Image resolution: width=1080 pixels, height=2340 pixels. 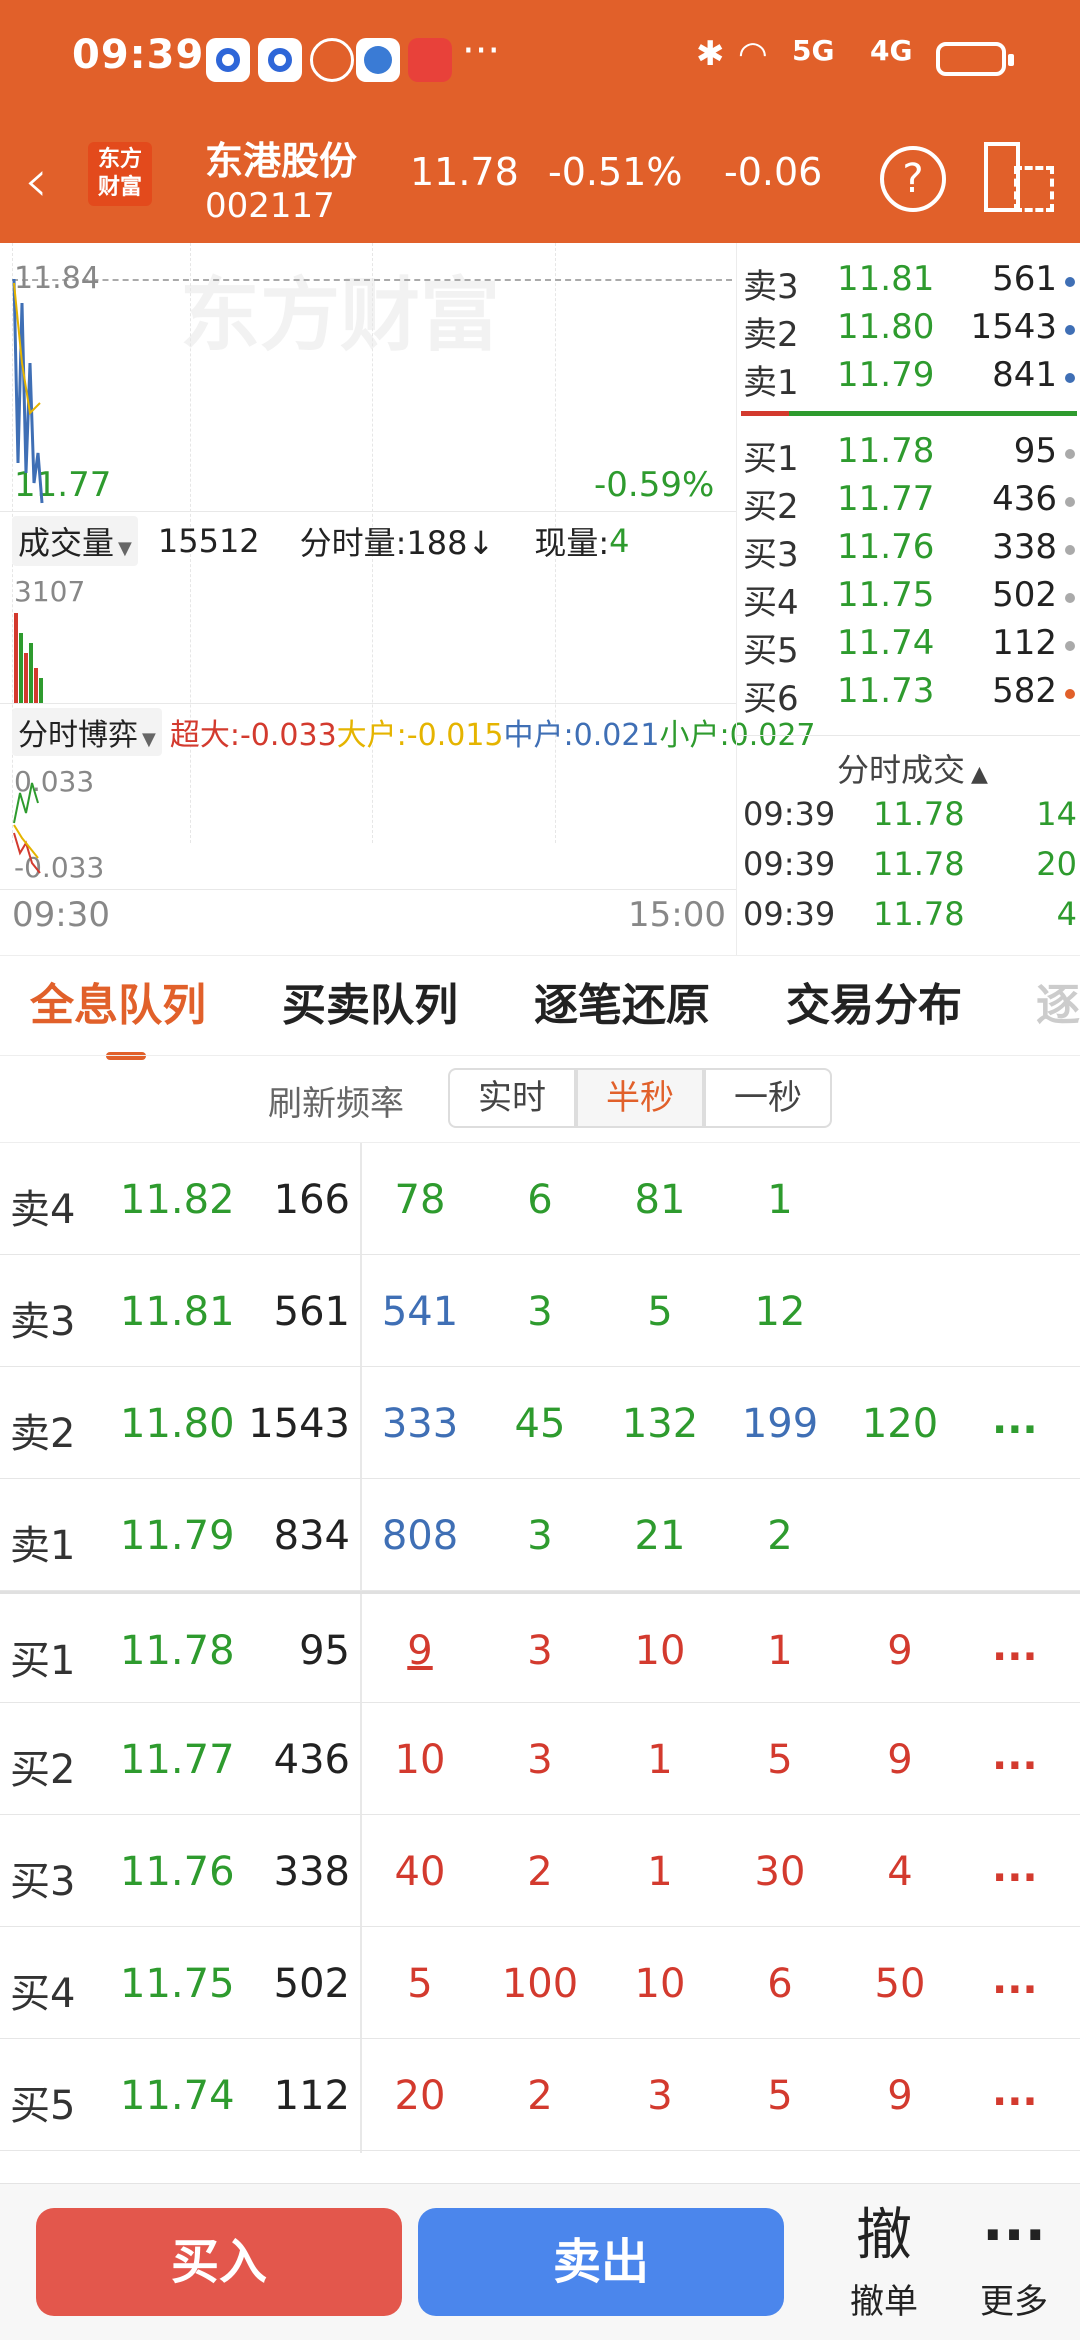 What do you see at coordinates (622, 1006) in the screenshot?
I see `tab-tick-restore: 逐笔还原` at bounding box center [622, 1006].